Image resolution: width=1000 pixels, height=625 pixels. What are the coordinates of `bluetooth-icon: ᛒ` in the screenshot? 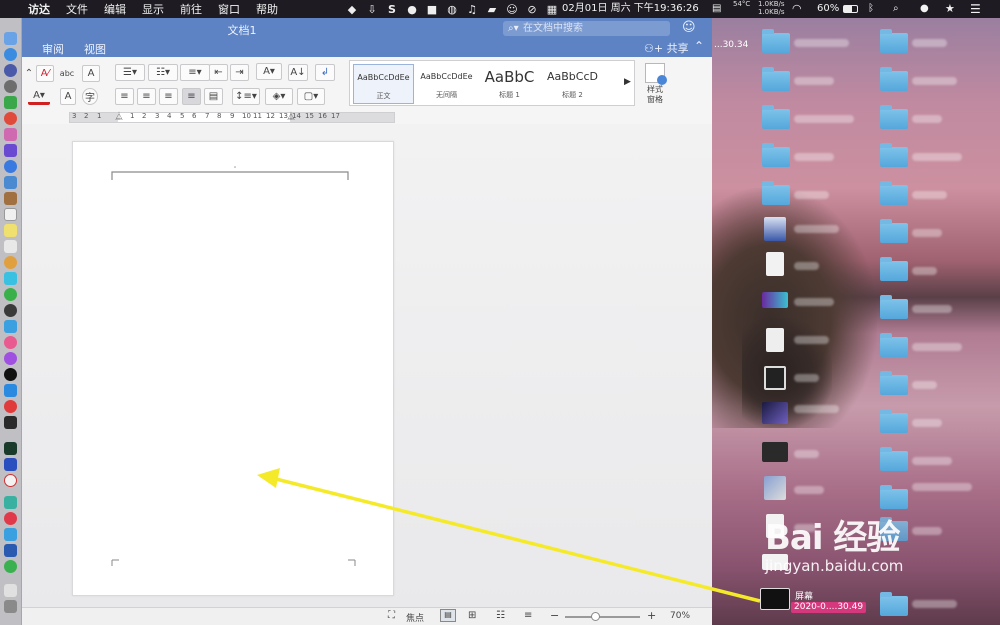 It's located at (871, 9).